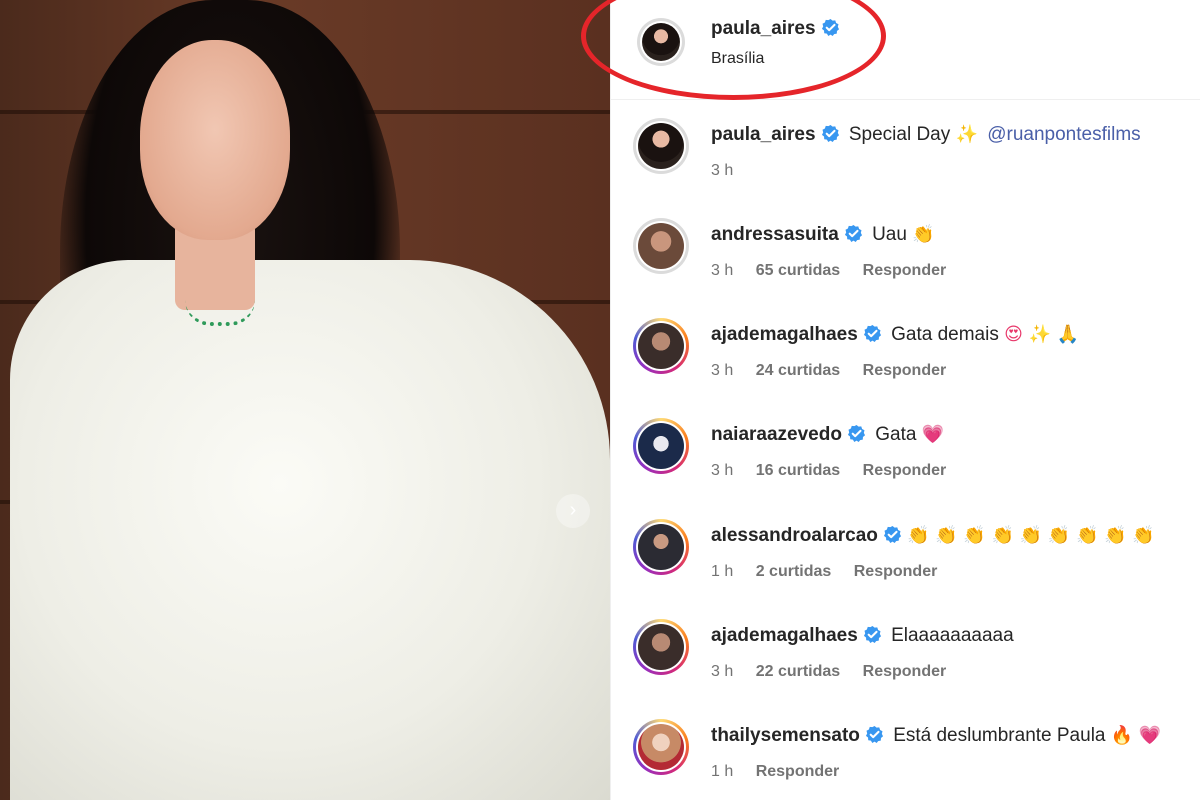  I want to click on comment-username: alessandroalarcao, so click(794, 535).